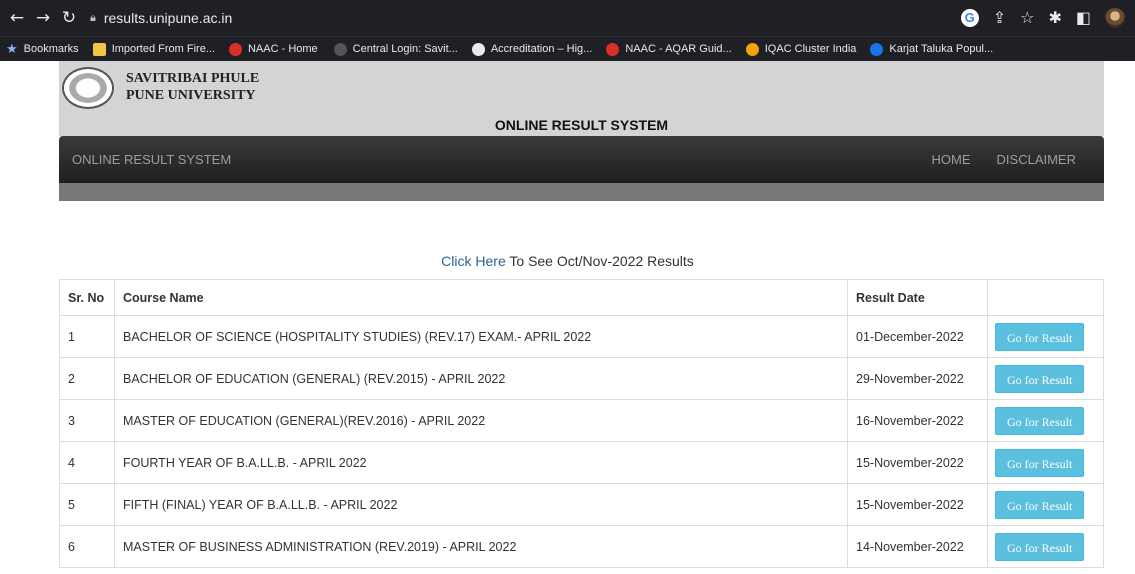 This screenshot has width=1135, height=574. I want to click on university-name-line1: SAVITRIBAI PHULE, so click(193, 78).